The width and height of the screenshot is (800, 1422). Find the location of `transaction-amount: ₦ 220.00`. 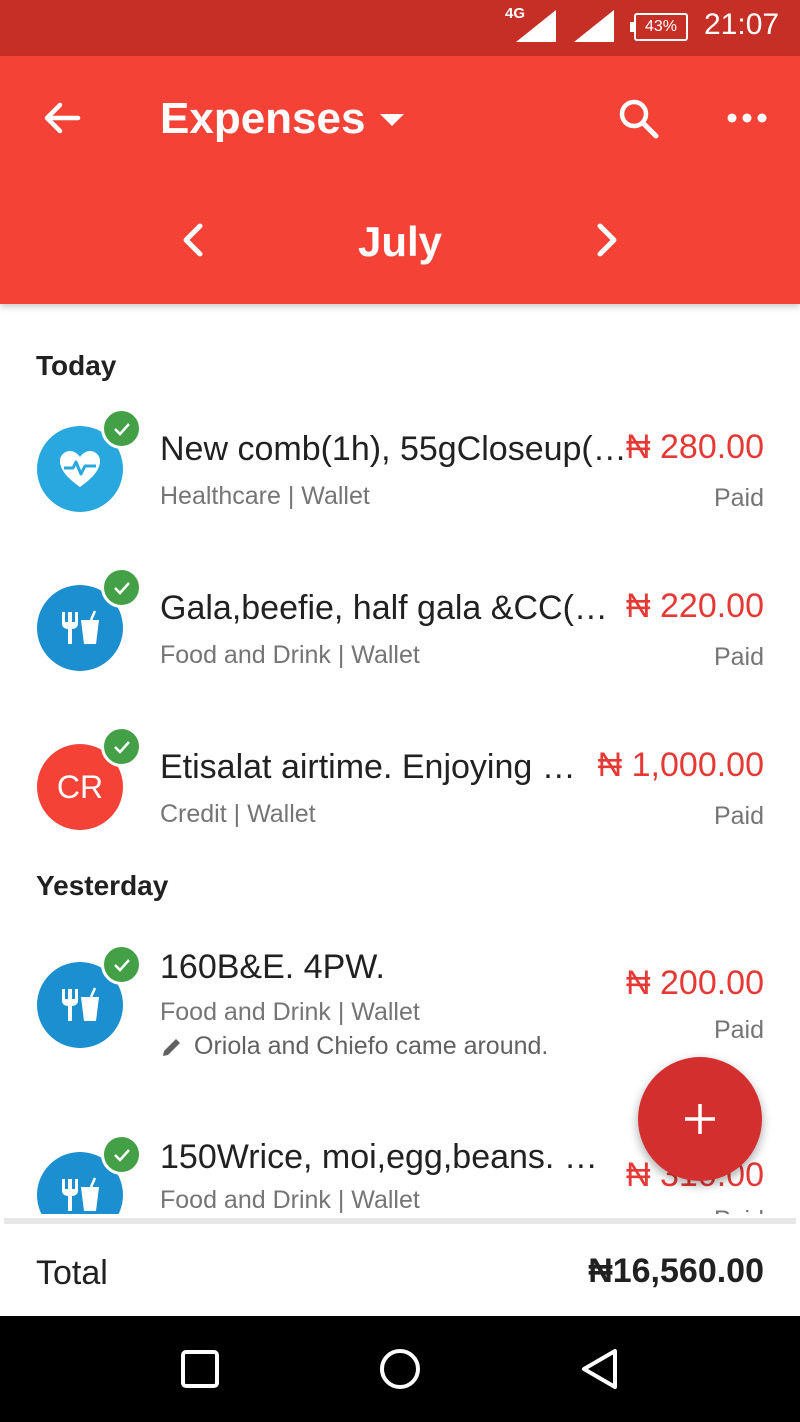

transaction-amount: ₦ 220.00 is located at coordinates (695, 606).